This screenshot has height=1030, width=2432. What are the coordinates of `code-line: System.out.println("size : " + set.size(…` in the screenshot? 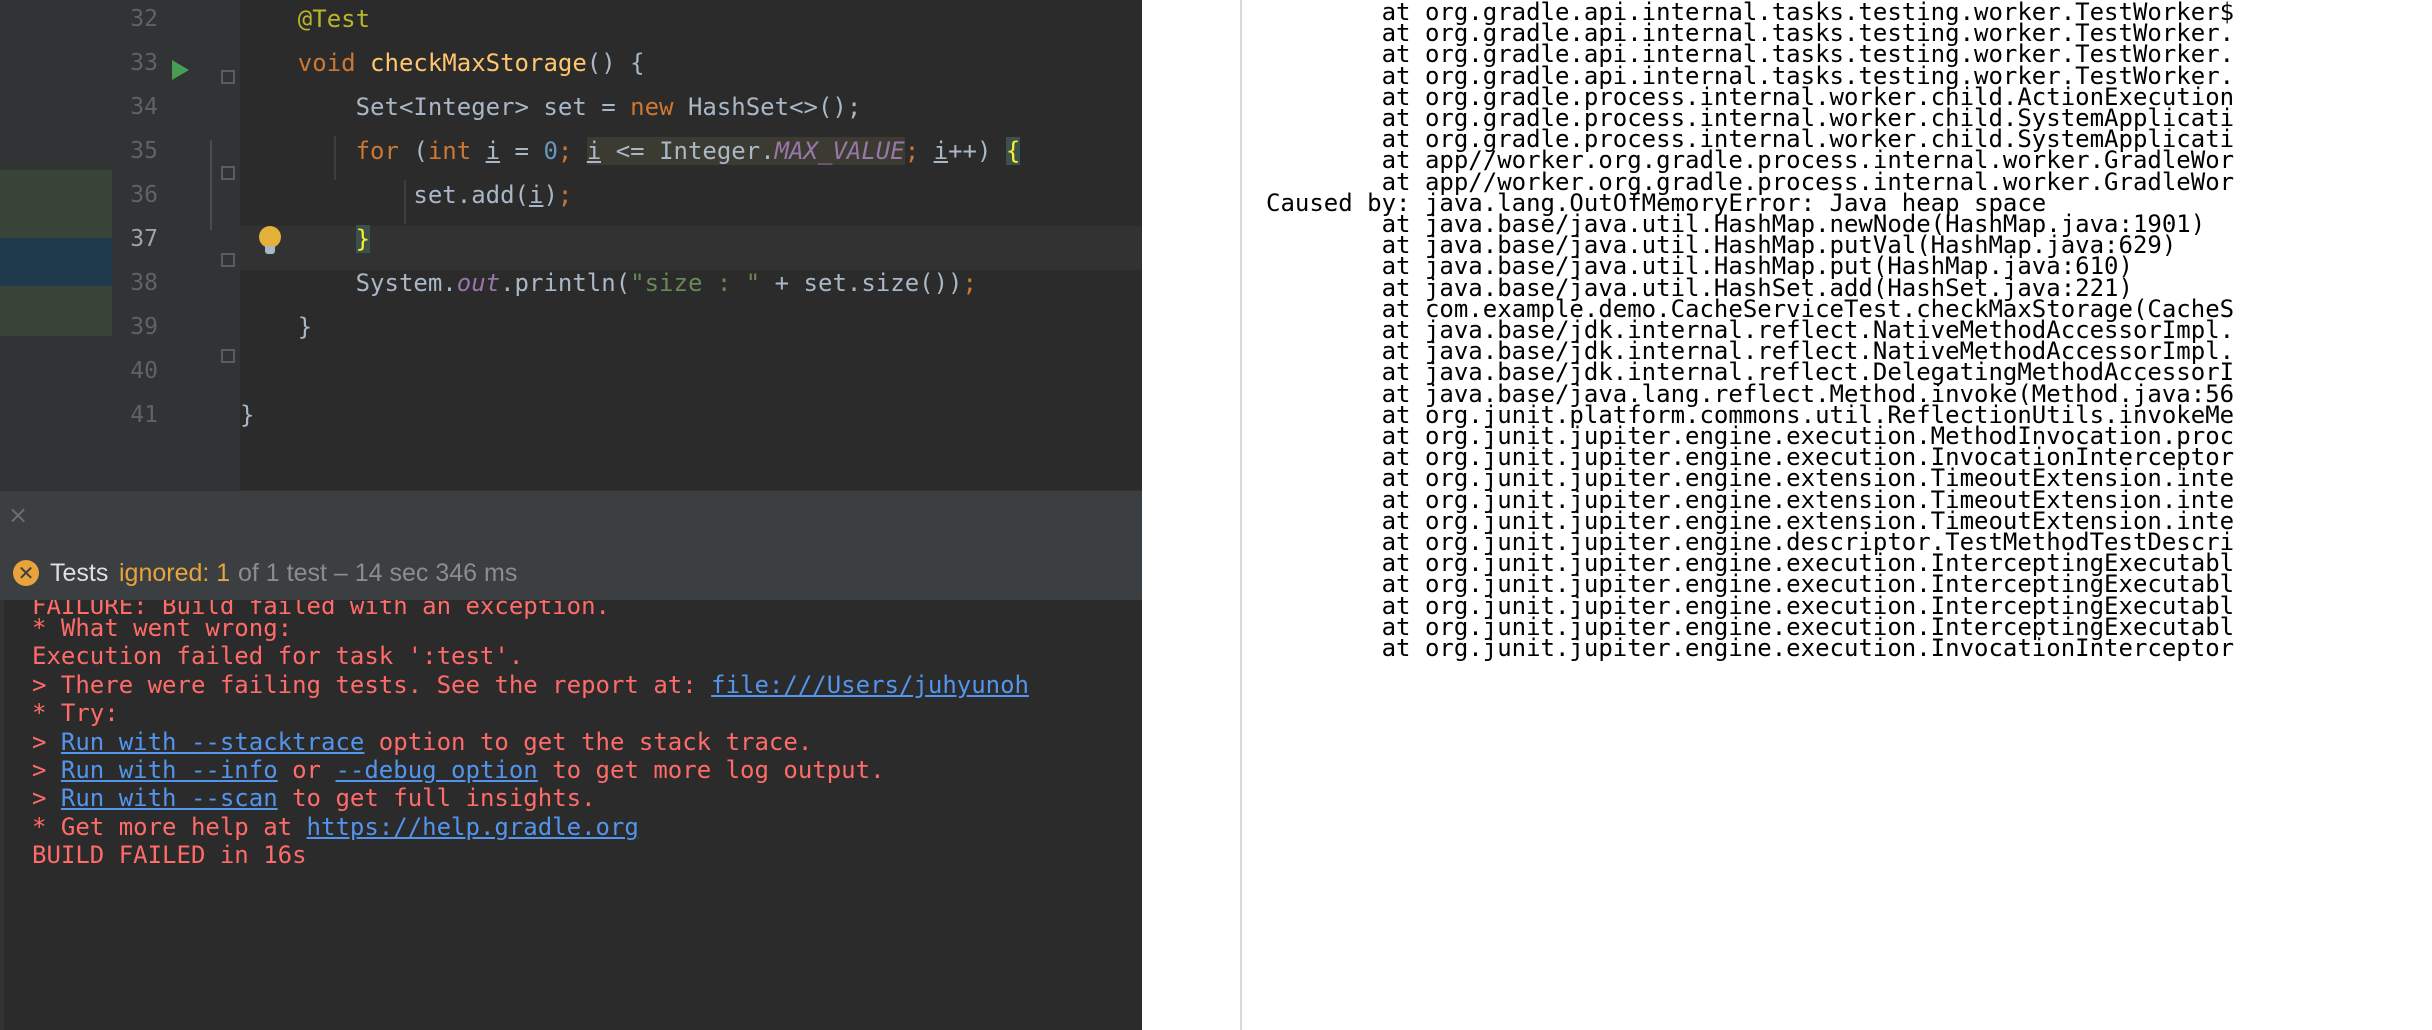 It's located at (608, 283).